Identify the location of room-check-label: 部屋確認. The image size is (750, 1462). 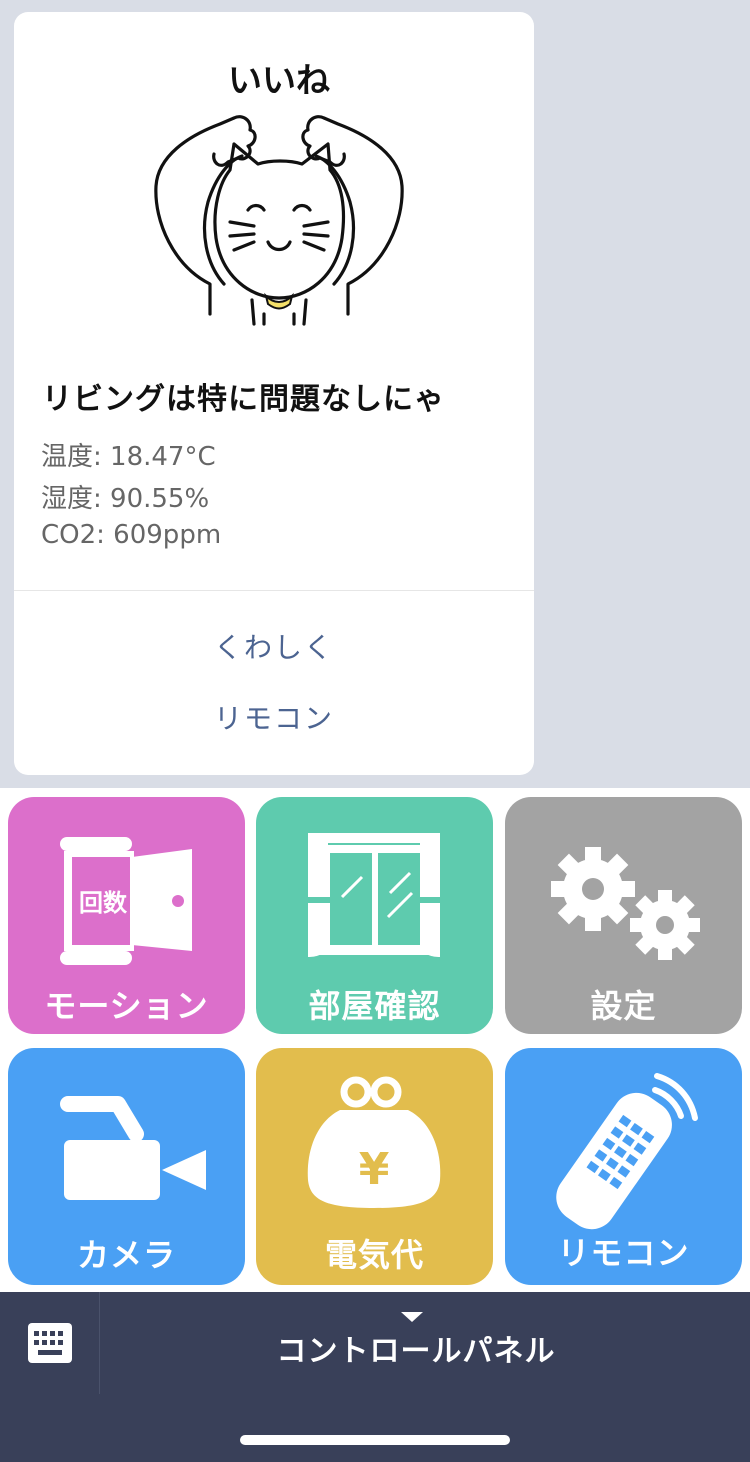
(374, 1006).